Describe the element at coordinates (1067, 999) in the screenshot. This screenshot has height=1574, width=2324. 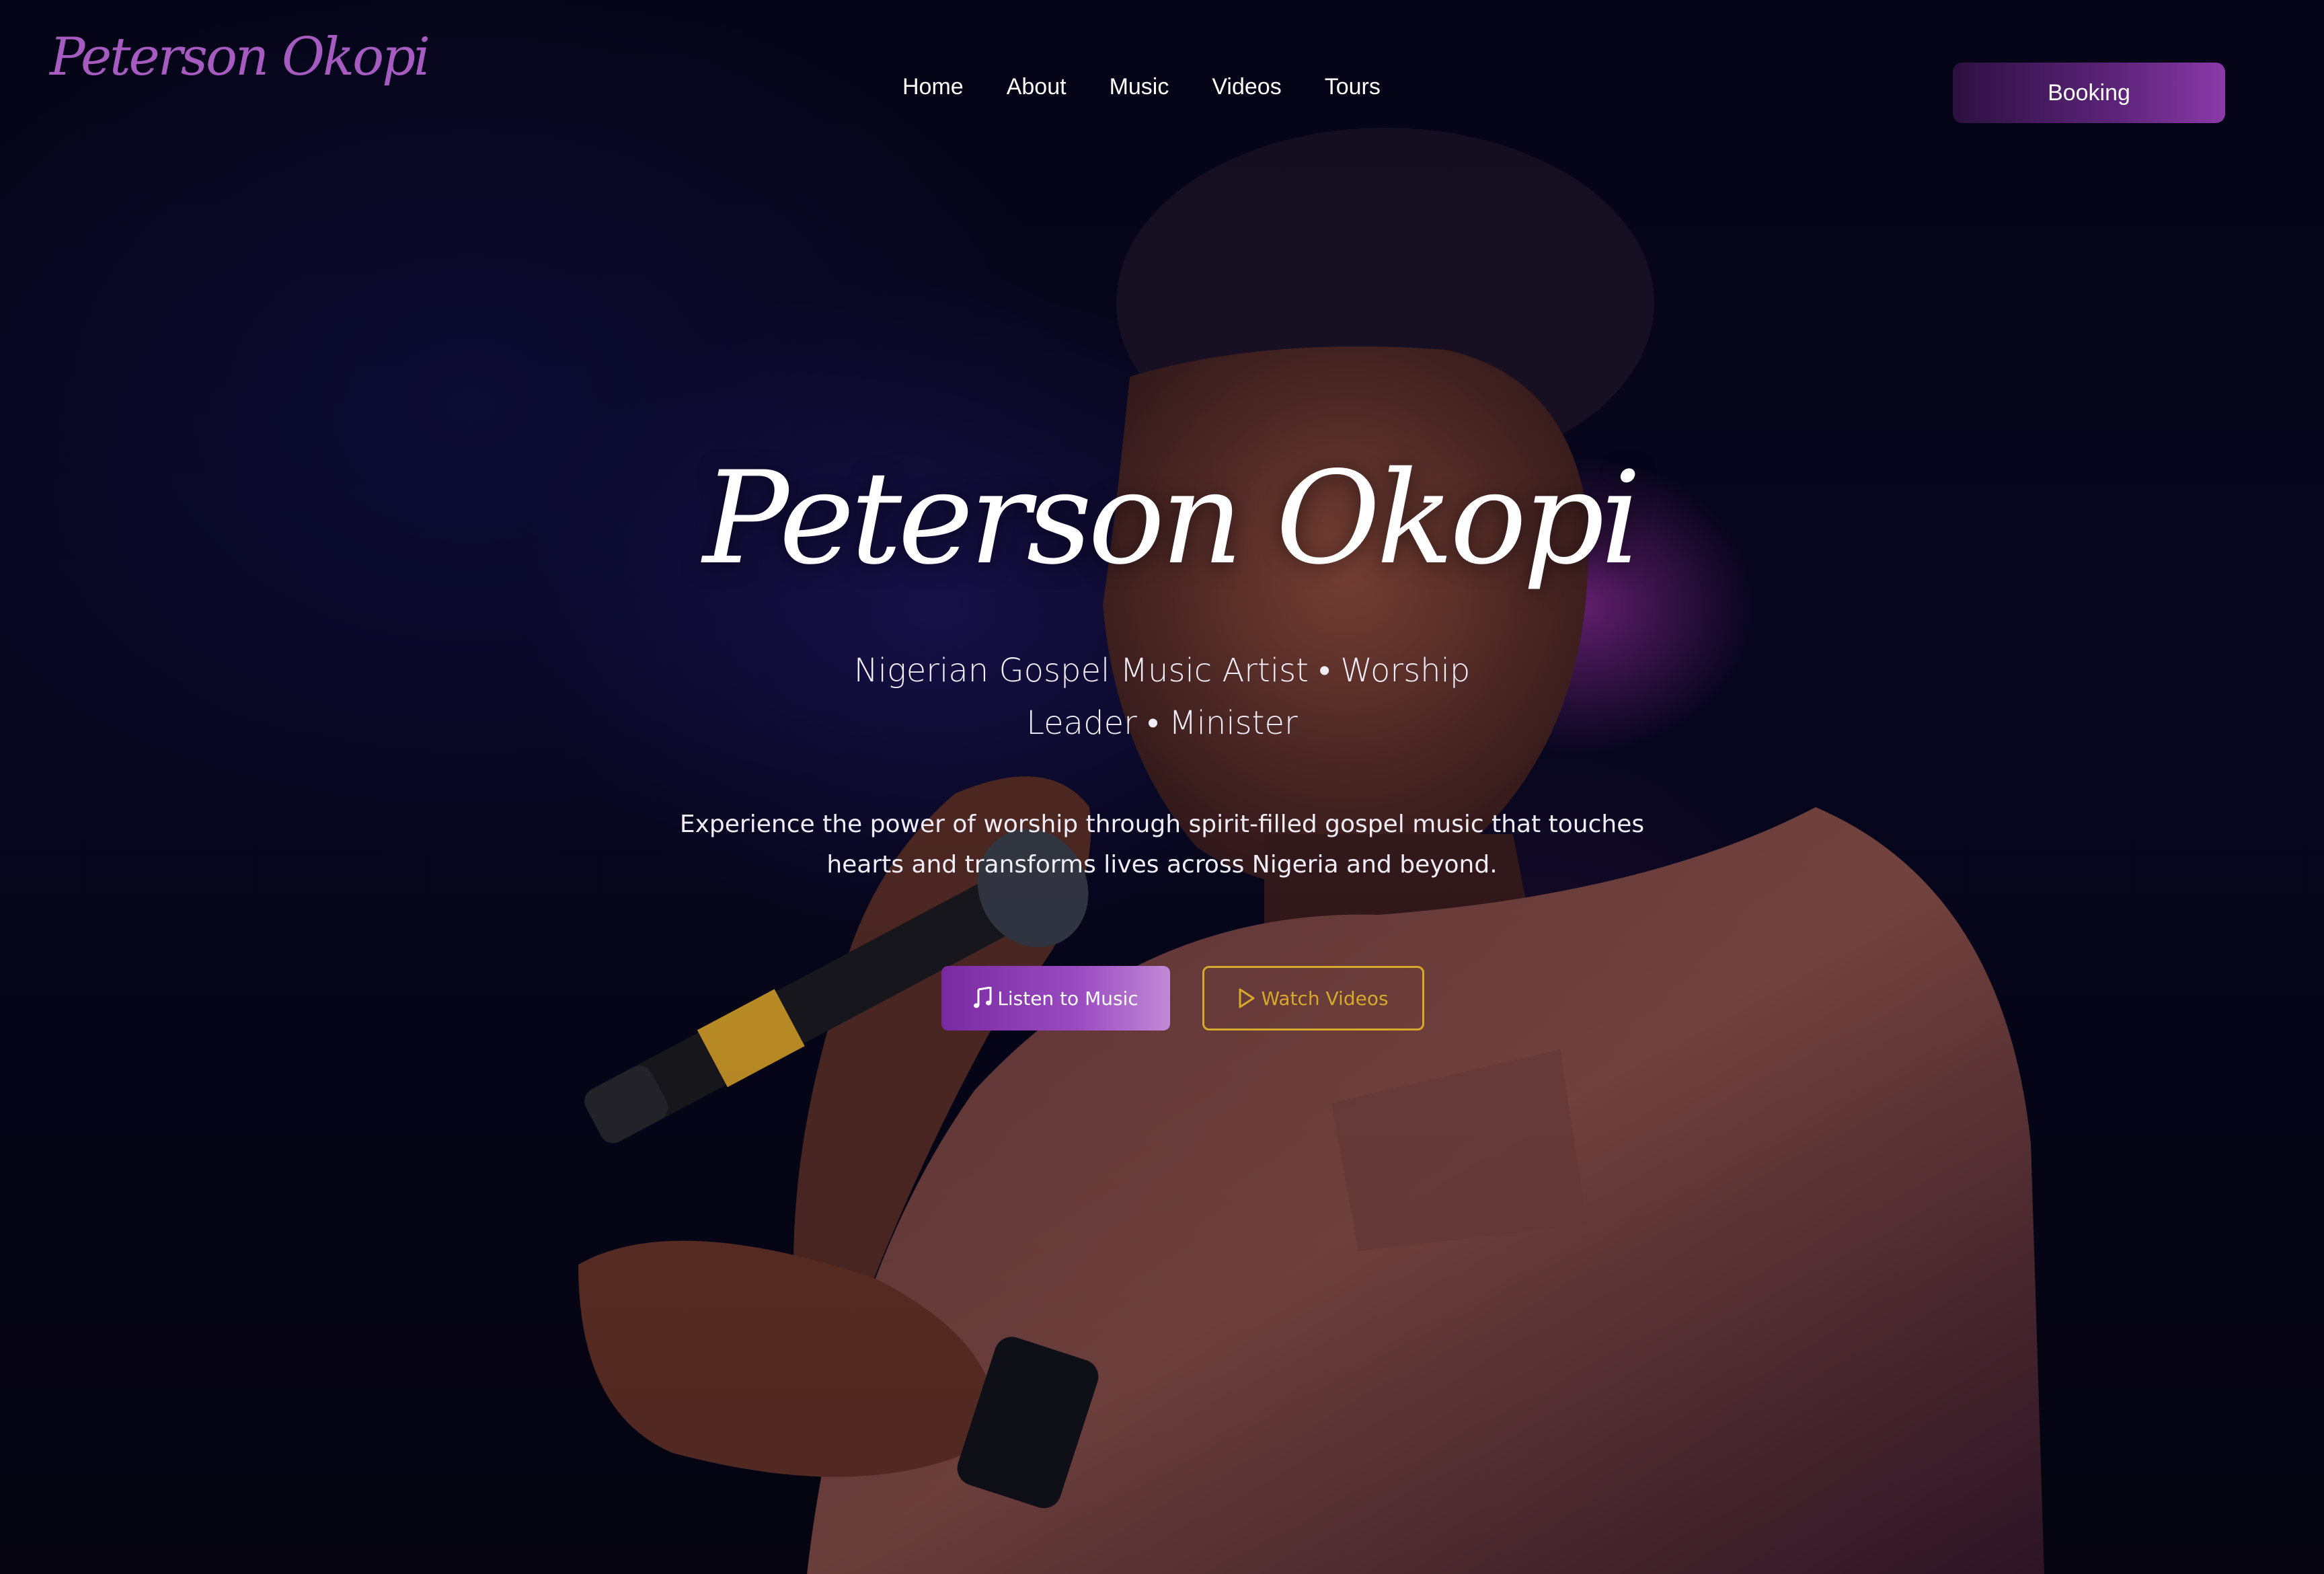
I see `listen-to-music-label: Listen to Music` at that location.